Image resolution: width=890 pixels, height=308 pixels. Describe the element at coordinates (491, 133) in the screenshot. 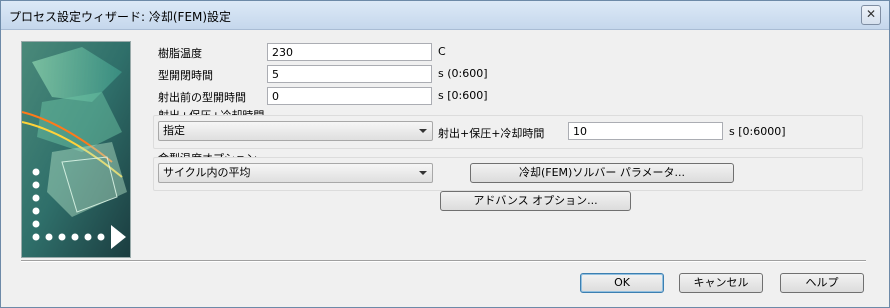

I see `injection-time-label: 射出+保圧+冷却時間` at that location.